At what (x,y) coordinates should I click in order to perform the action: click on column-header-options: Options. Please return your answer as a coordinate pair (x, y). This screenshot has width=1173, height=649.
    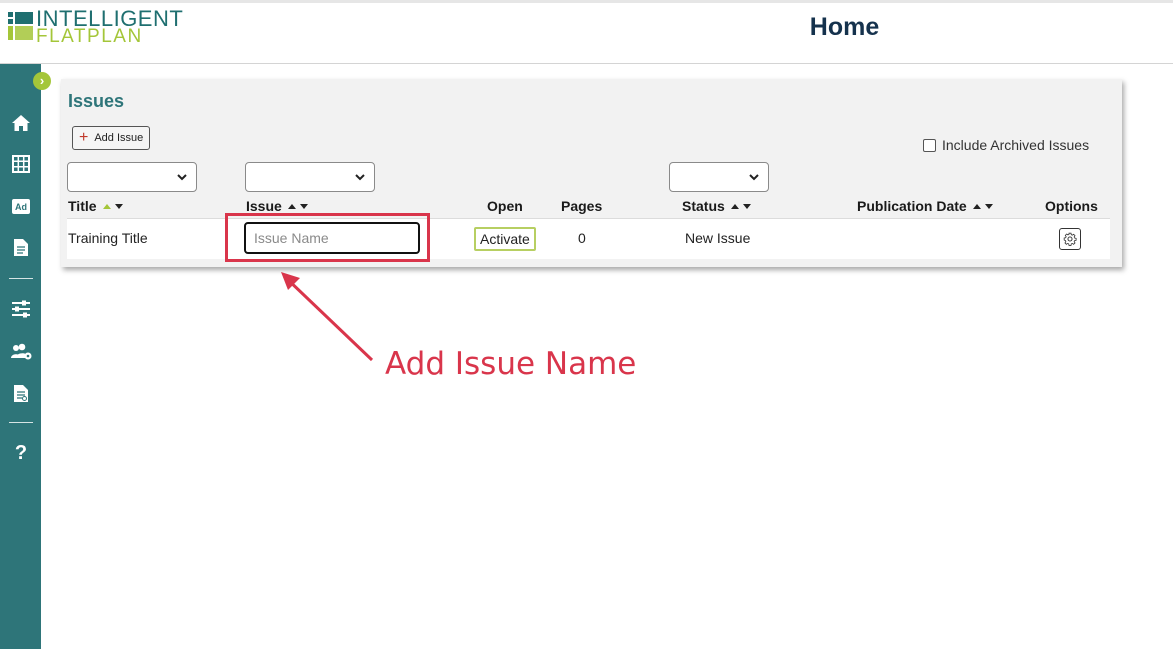
    Looking at the image, I should click on (1071, 206).